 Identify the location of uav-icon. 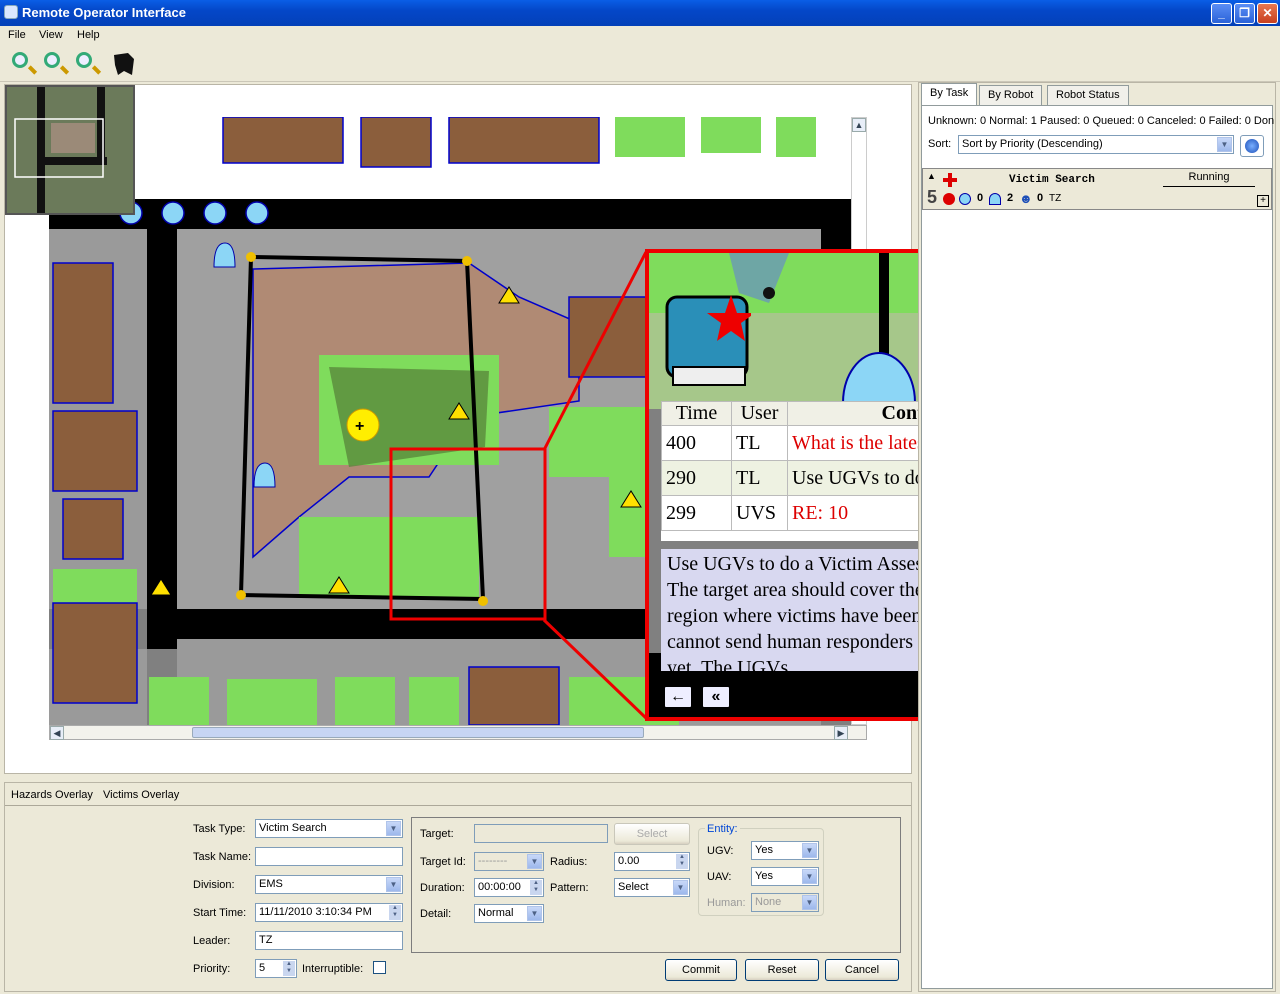
(995, 199).